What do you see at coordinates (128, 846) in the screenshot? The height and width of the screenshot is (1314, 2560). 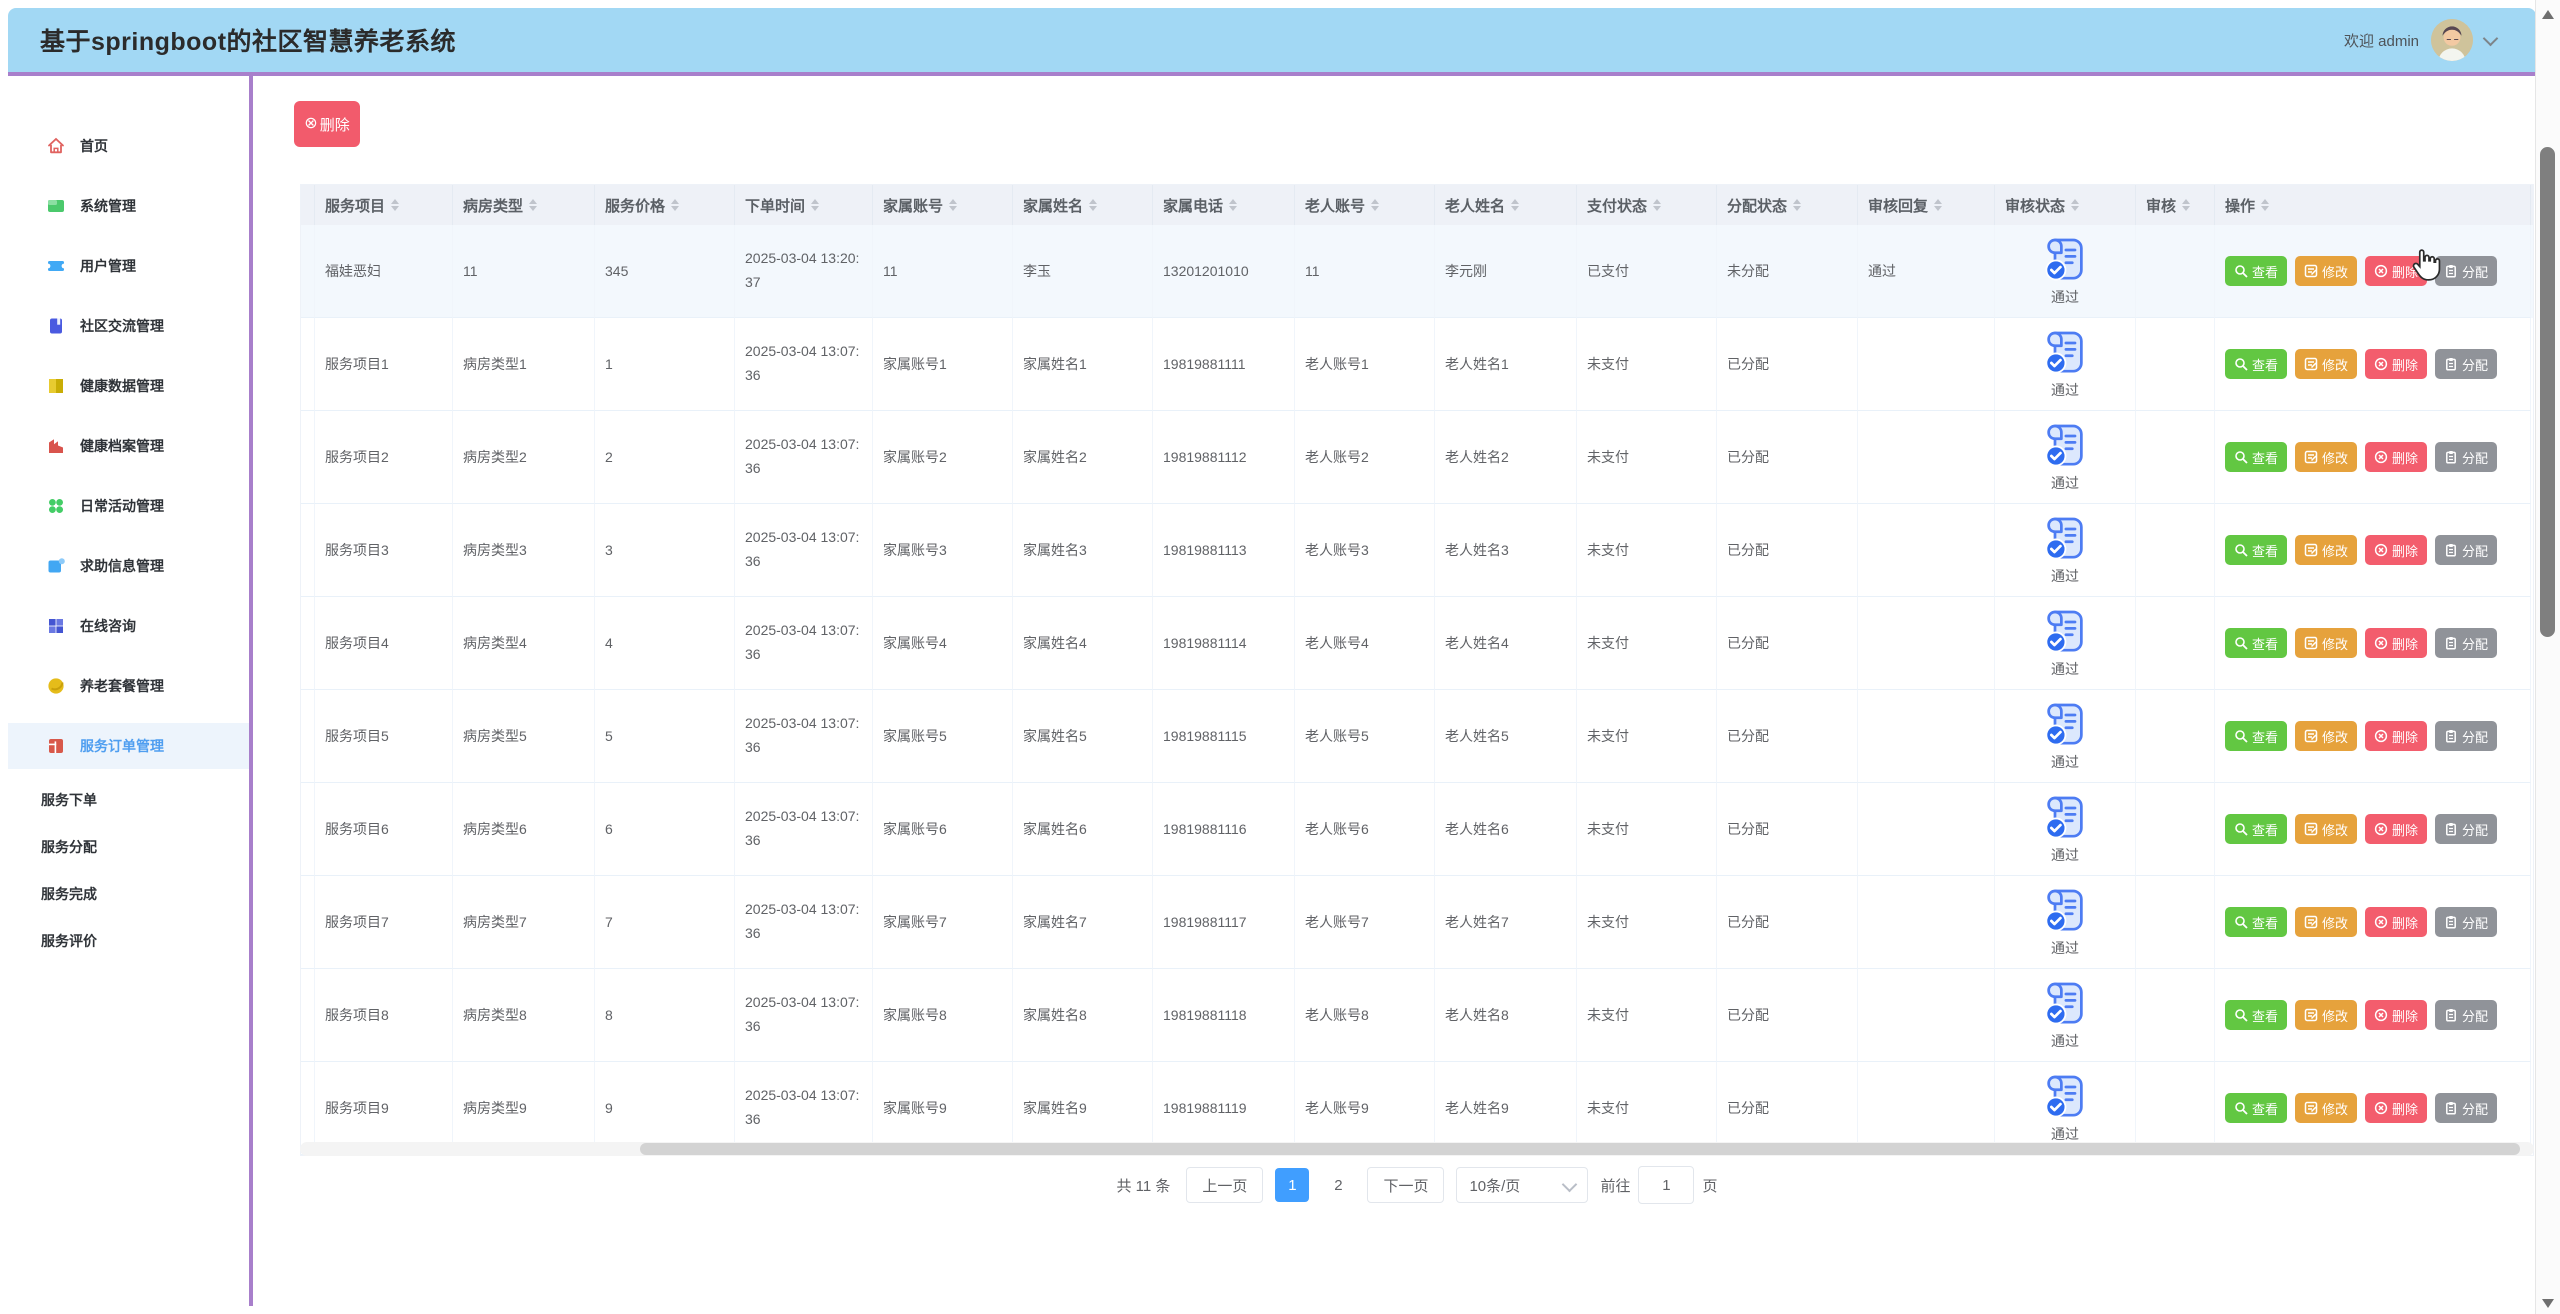 I see `sidebar-subitem-service-assign: 服务分配` at bounding box center [128, 846].